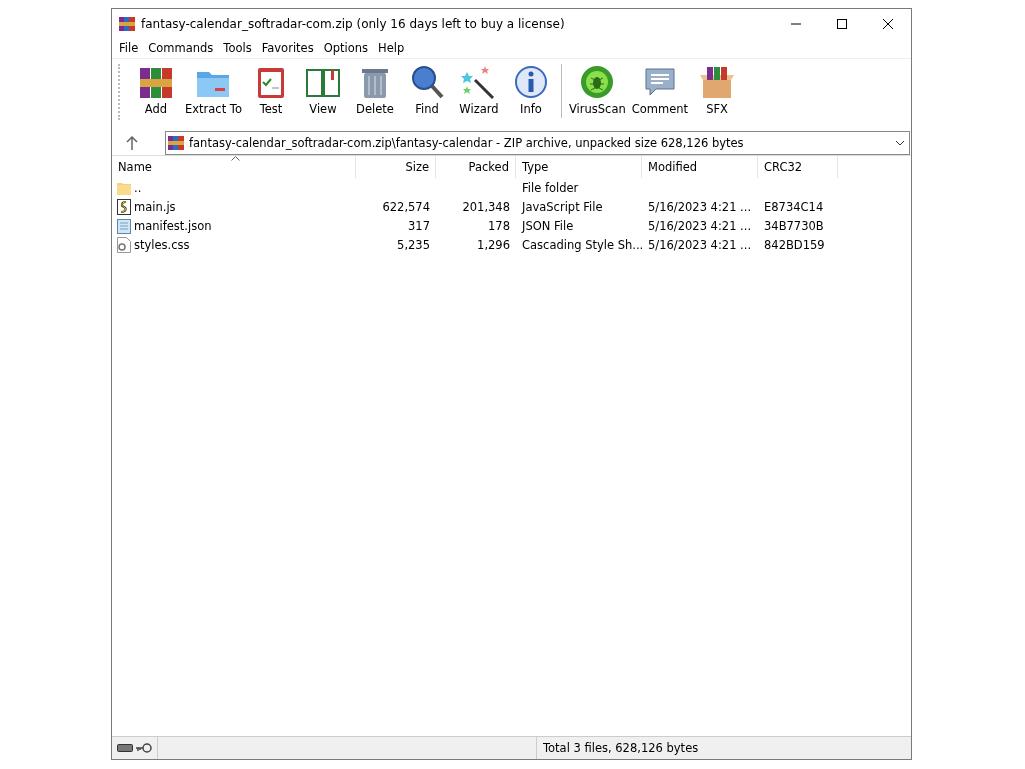  What do you see at coordinates (550, 187) in the screenshot?
I see `table-cell: File folder` at bounding box center [550, 187].